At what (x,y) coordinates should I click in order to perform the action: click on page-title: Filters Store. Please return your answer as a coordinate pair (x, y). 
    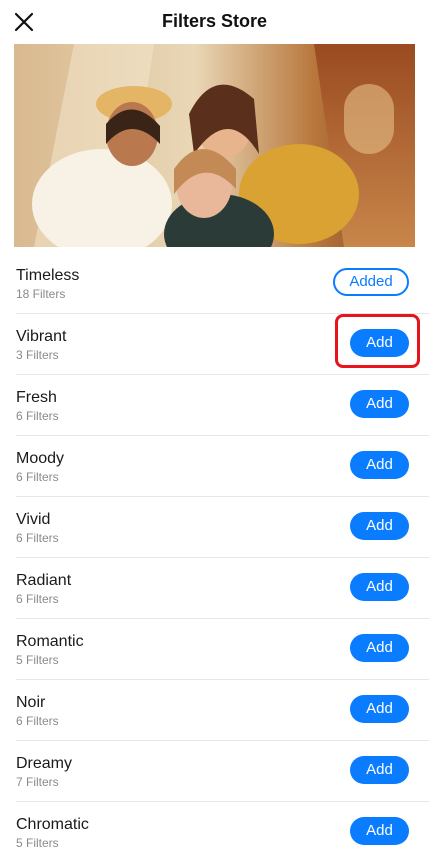
    Looking at the image, I should click on (214, 21).